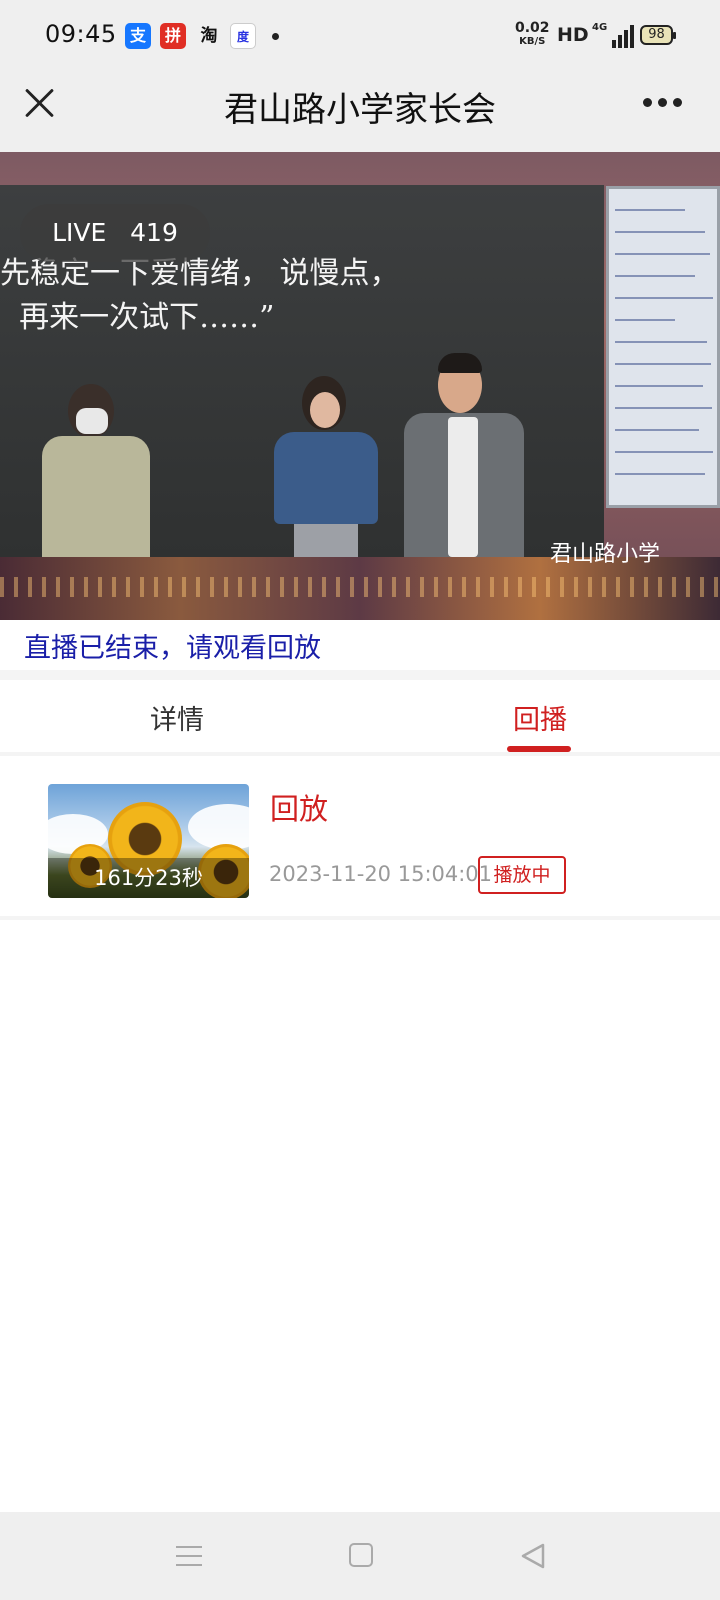 The width and height of the screenshot is (720, 1600). I want to click on network-type: 4G, so click(600, 27).